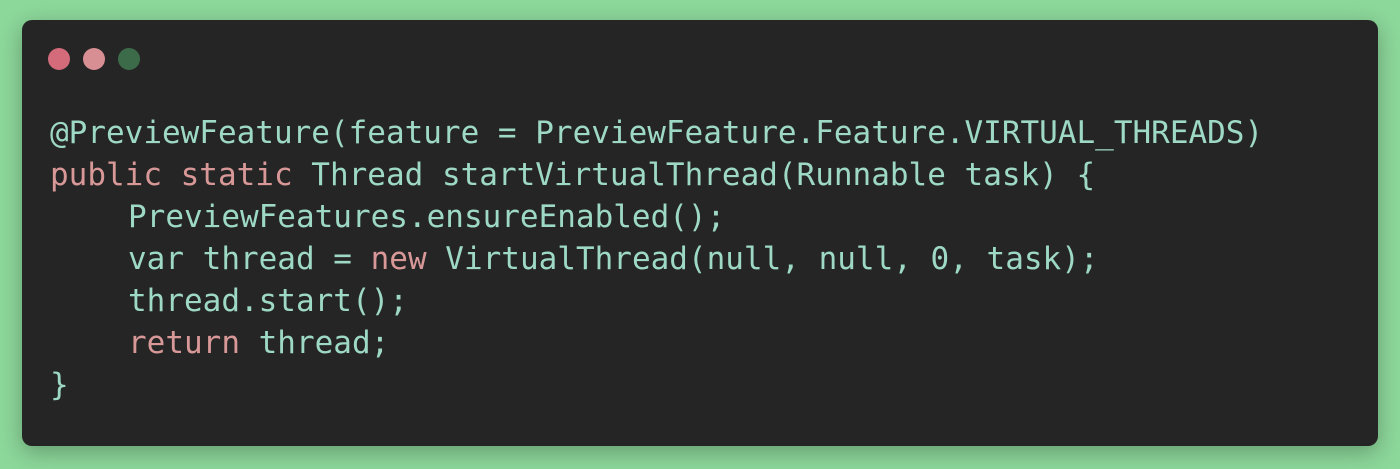 The height and width of the screenshot is (469, 1400). I want to click on code-keyword: new, so click(398, 259).